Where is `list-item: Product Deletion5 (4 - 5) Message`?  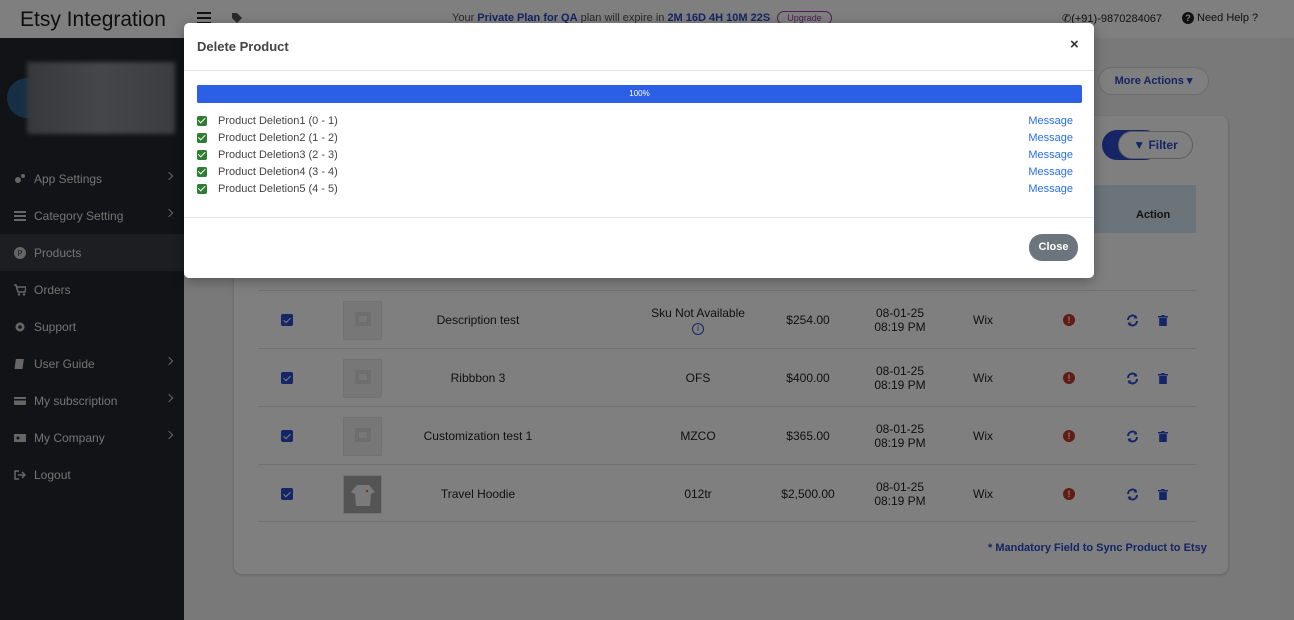
list-item: Product Deletion5 (4 - 5) Message is located at coordinates (639, 188).